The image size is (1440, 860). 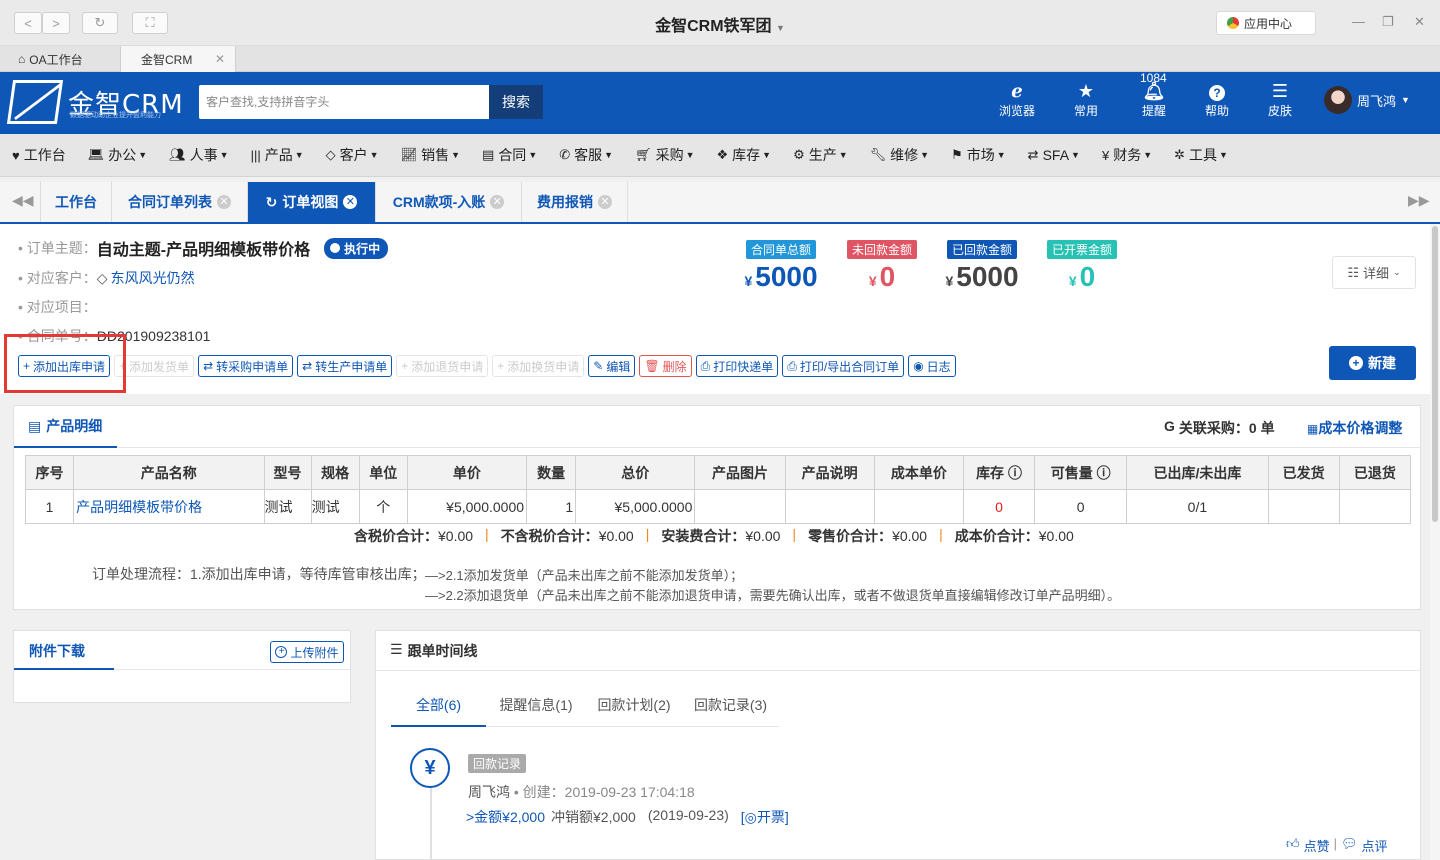 I want to click on timeline-tab-all: 全部(6), so click(x=438, y=705).